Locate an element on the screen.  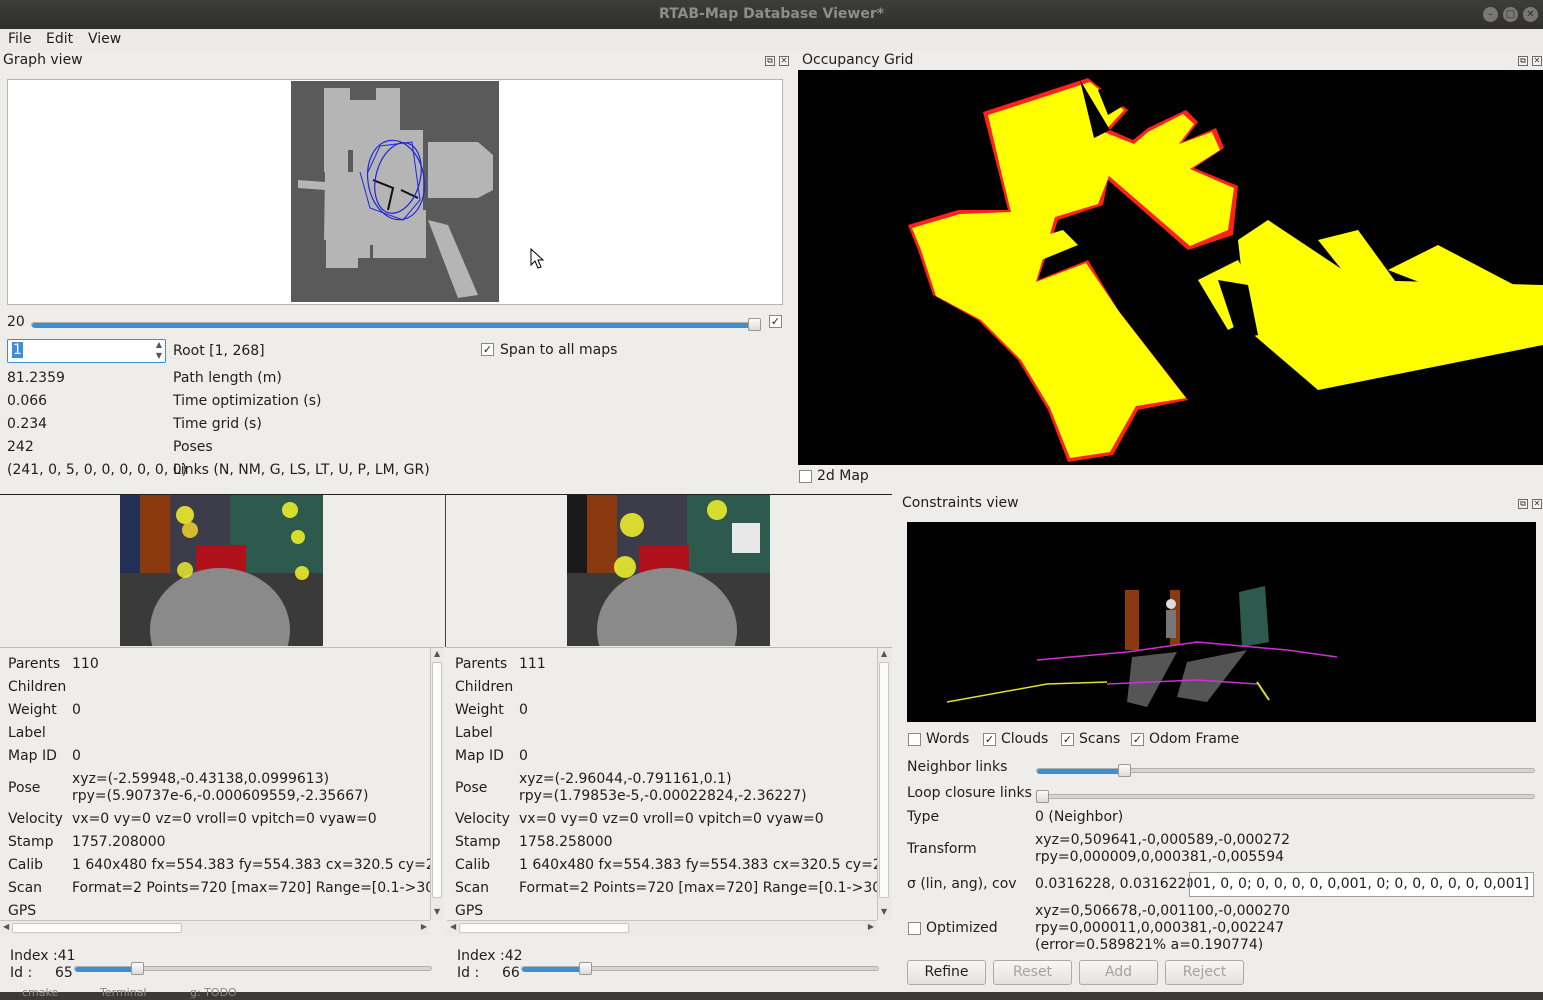
time-opt-label: Time optimization (s) is located at coordinates (247, 401).